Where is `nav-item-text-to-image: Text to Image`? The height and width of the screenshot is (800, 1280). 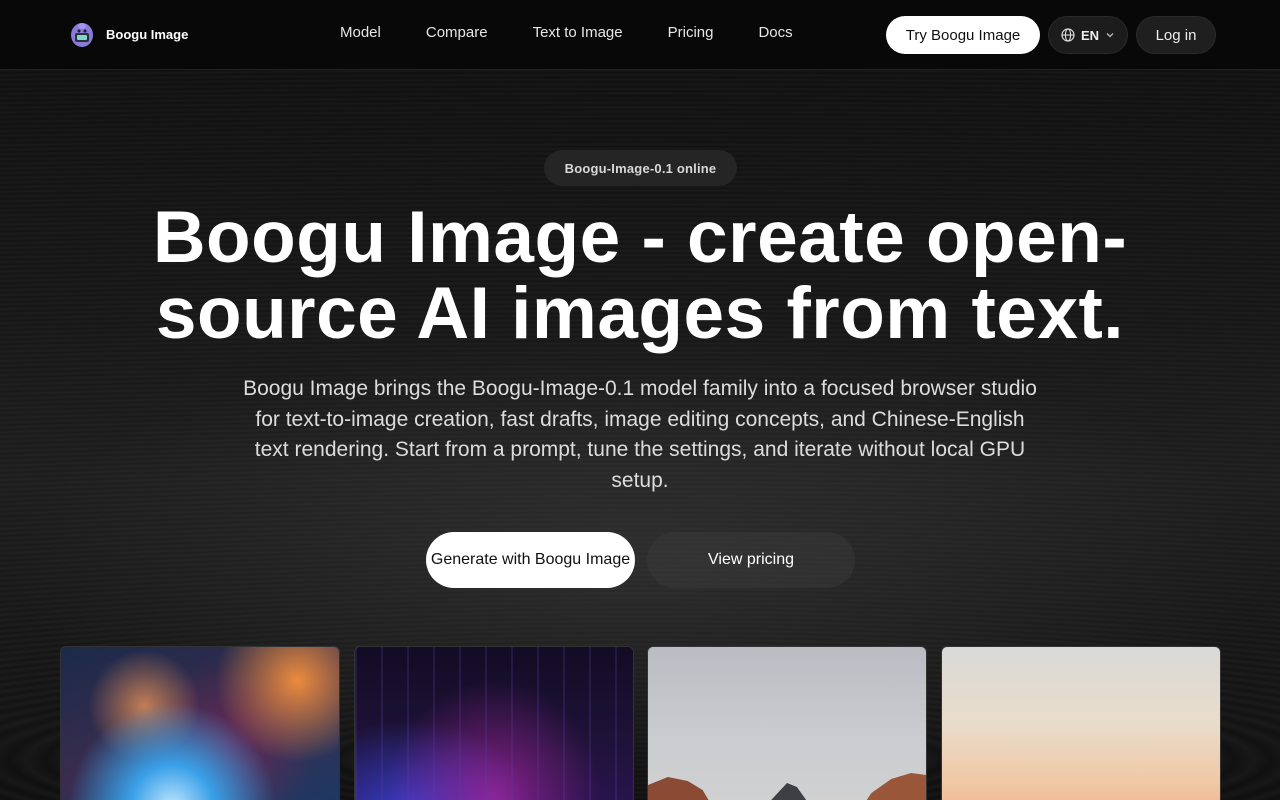 nav-item-text-to-image: Text to Image is located at coordinates (578, 32).